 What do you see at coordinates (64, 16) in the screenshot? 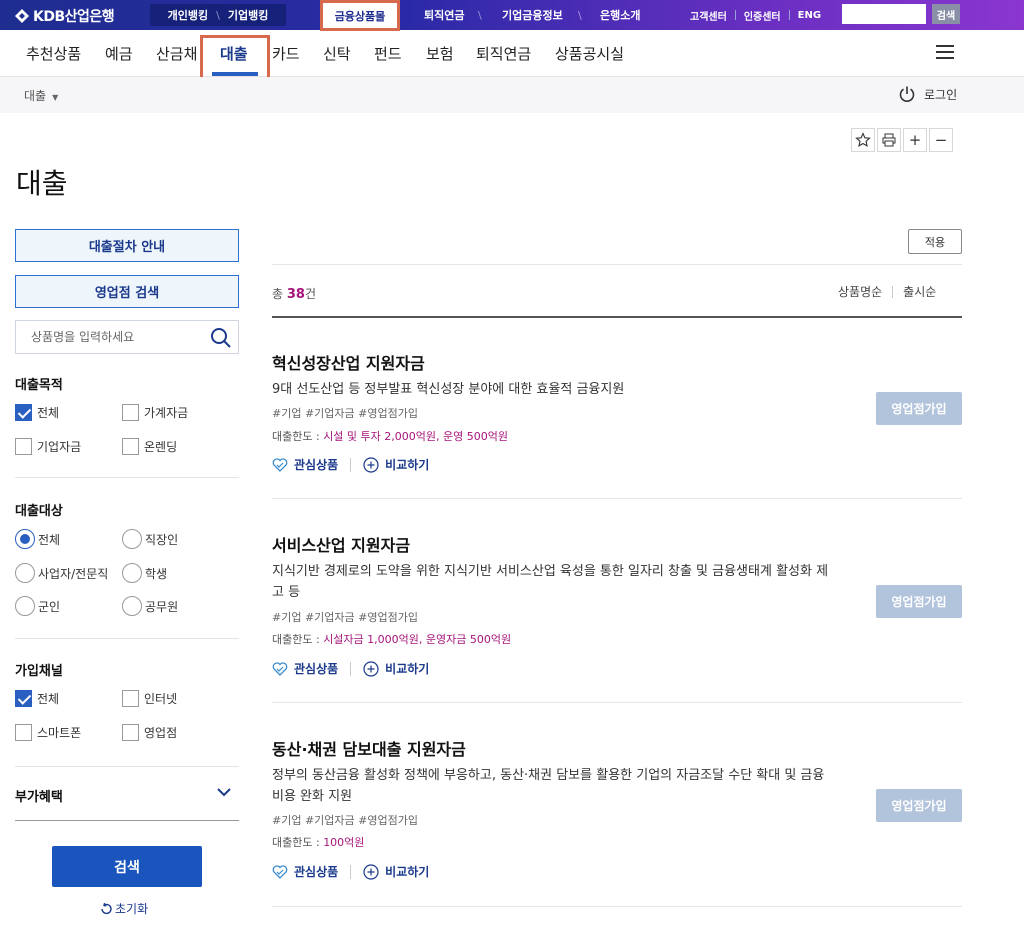
I see `kdb-logo: KDB산업은행` at bounding box center [64, 16].